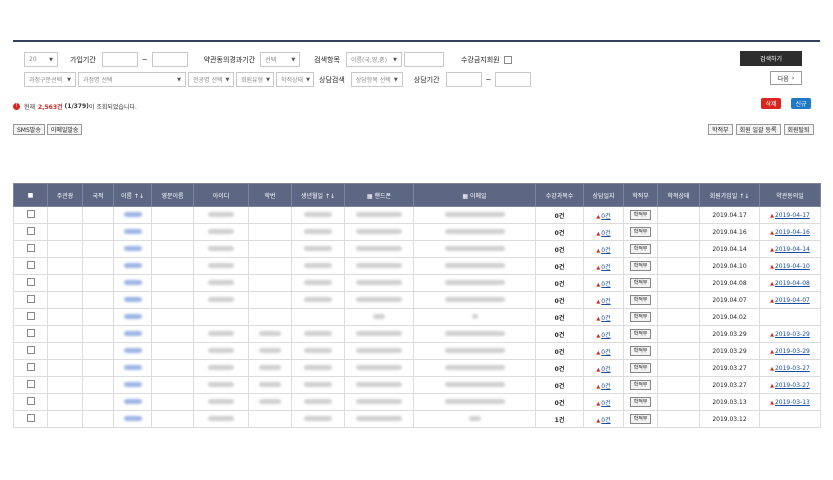  I want to click on table-row: 1건 ▲0건 학적부 2019.03.12, so click(417, 419).